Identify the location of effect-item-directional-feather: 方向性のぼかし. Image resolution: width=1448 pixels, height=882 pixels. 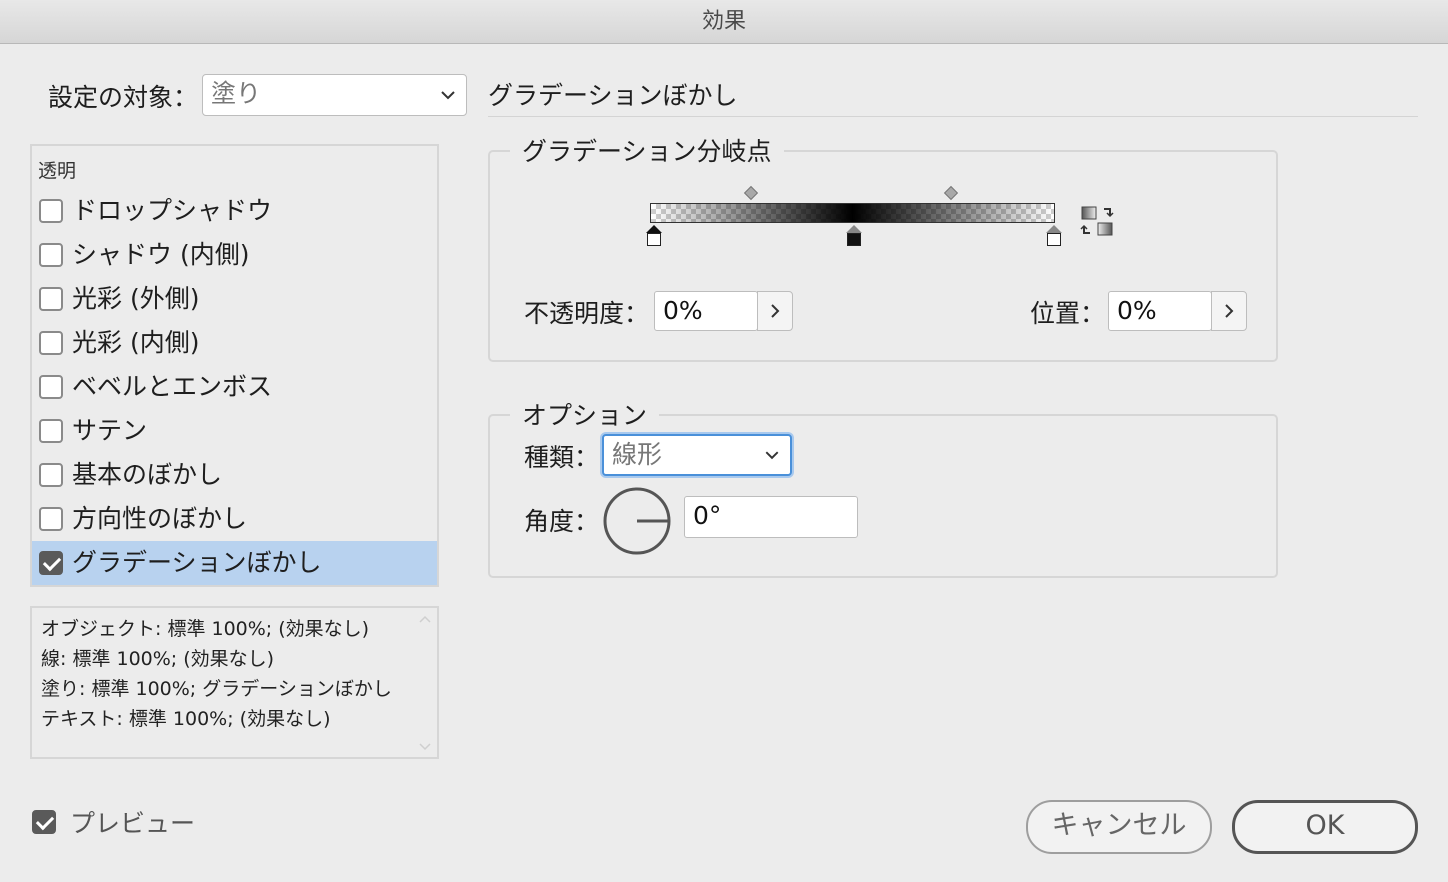
(234, 519).